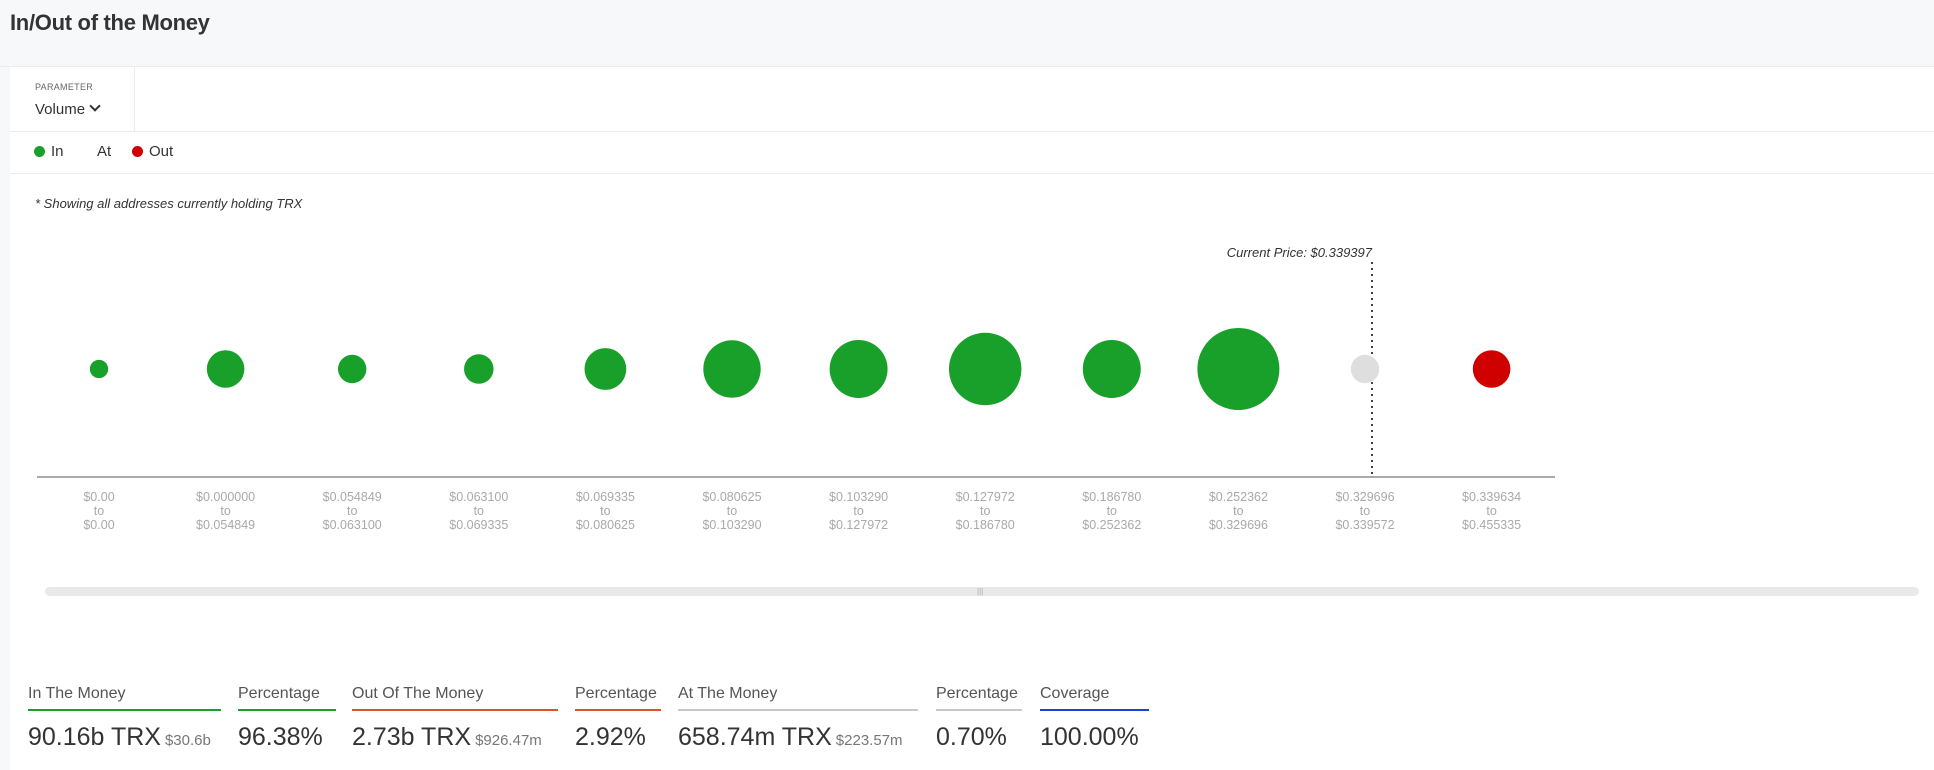  What do you see at coordinates (161, 151) in the screenshot?
I see `legend-label-out: Out` at bounding box center [161, 151].